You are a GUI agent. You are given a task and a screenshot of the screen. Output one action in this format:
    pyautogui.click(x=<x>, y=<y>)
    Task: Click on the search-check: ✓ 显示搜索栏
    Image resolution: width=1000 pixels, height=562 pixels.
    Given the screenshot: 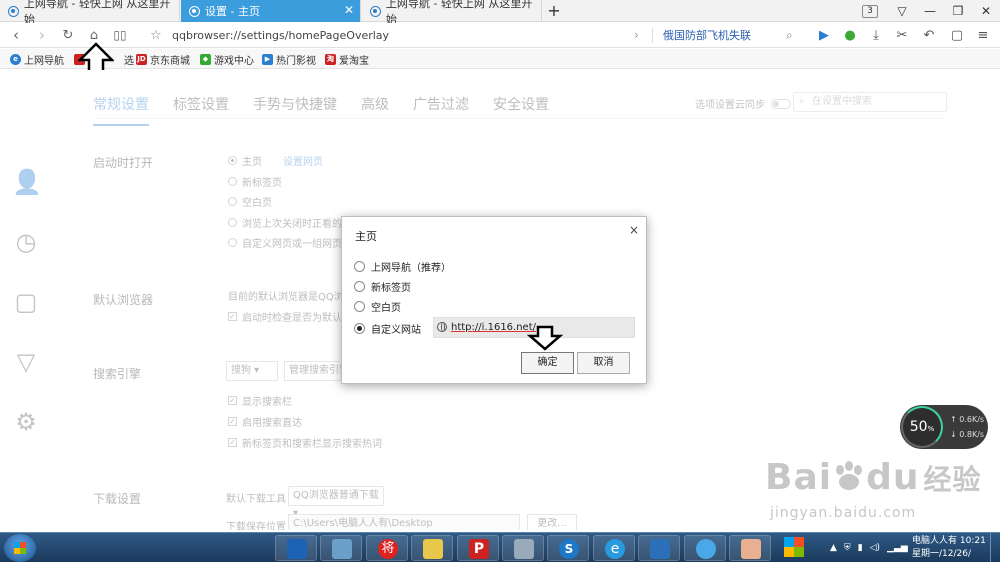 What is the action you would take?
    pyautogui.click(x=260, y=400)
    